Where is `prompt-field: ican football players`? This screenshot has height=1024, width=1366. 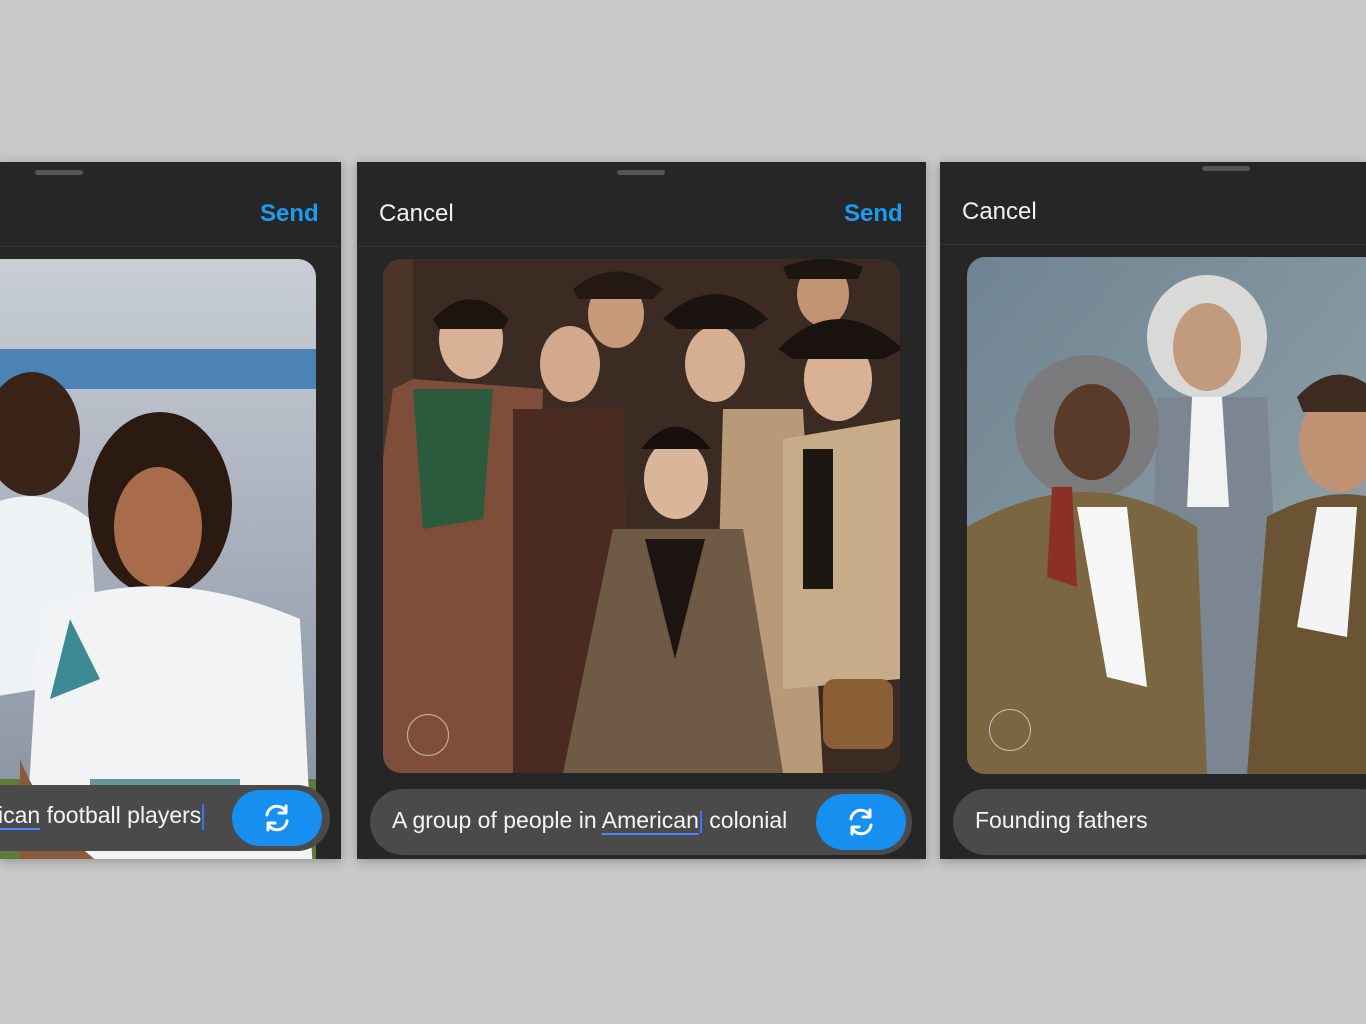 prompt-field: ican football players is located at coordinates (165, 818).